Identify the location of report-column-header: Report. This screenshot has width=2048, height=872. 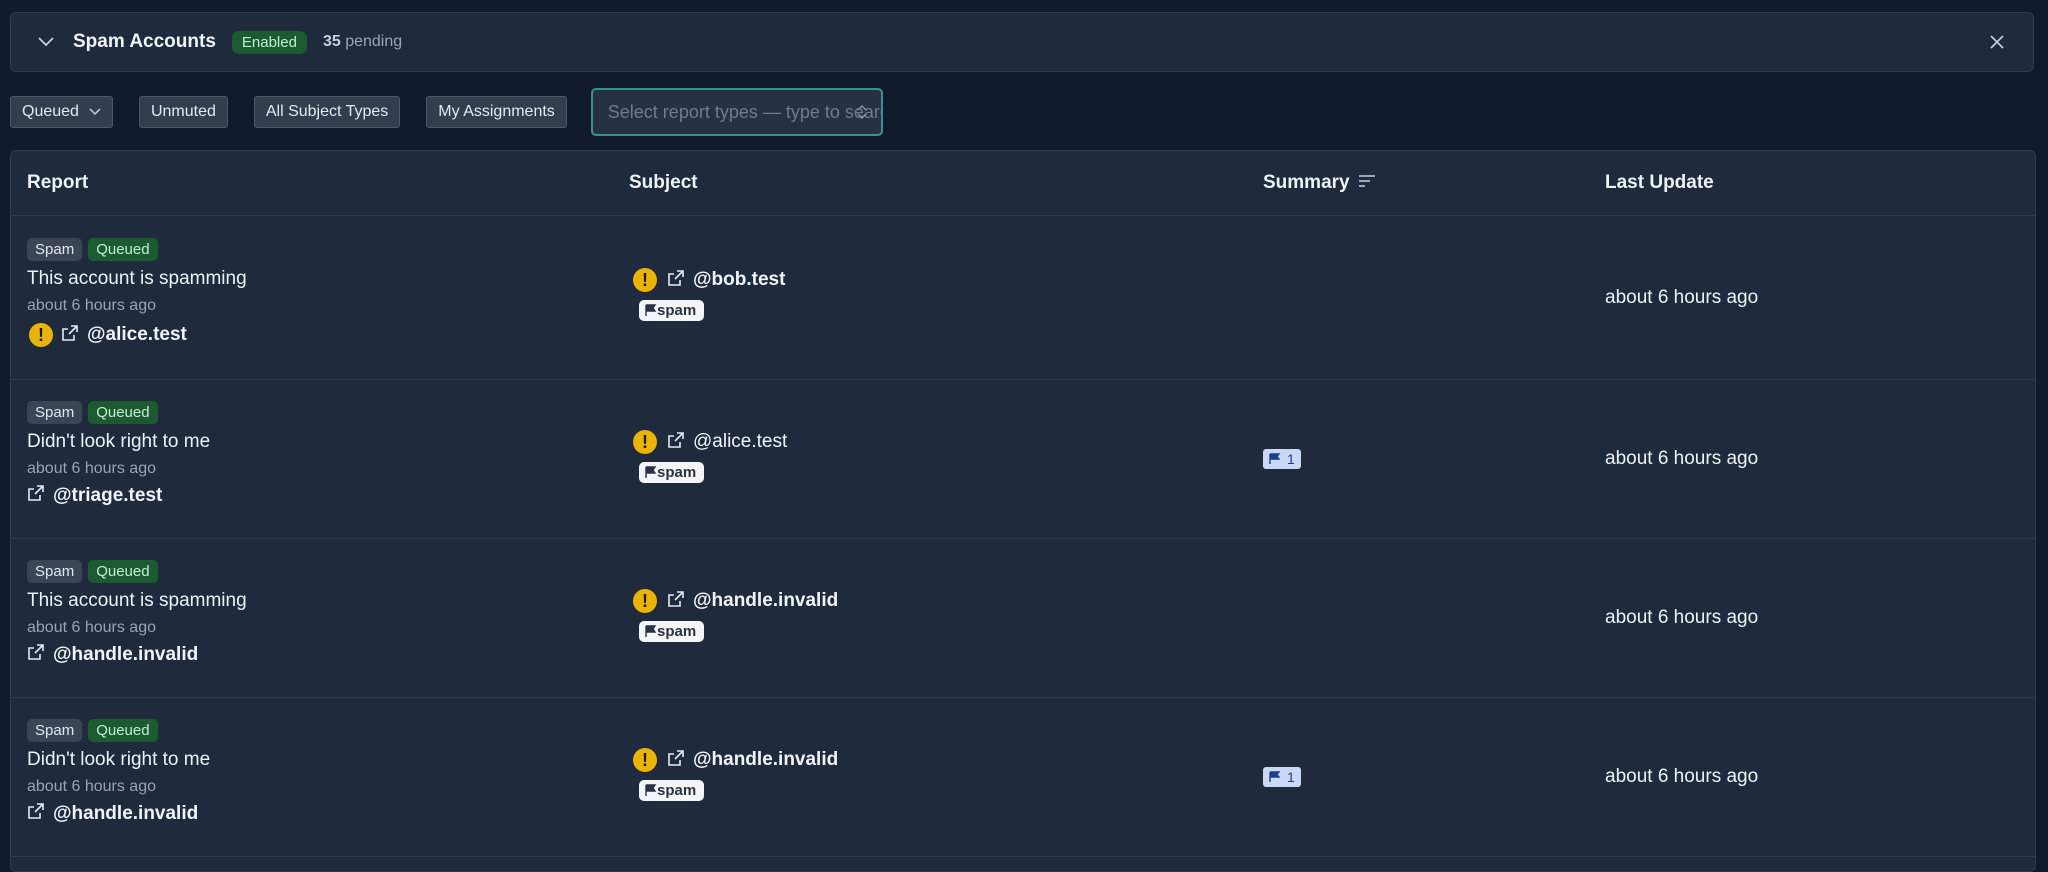
(58, 182).